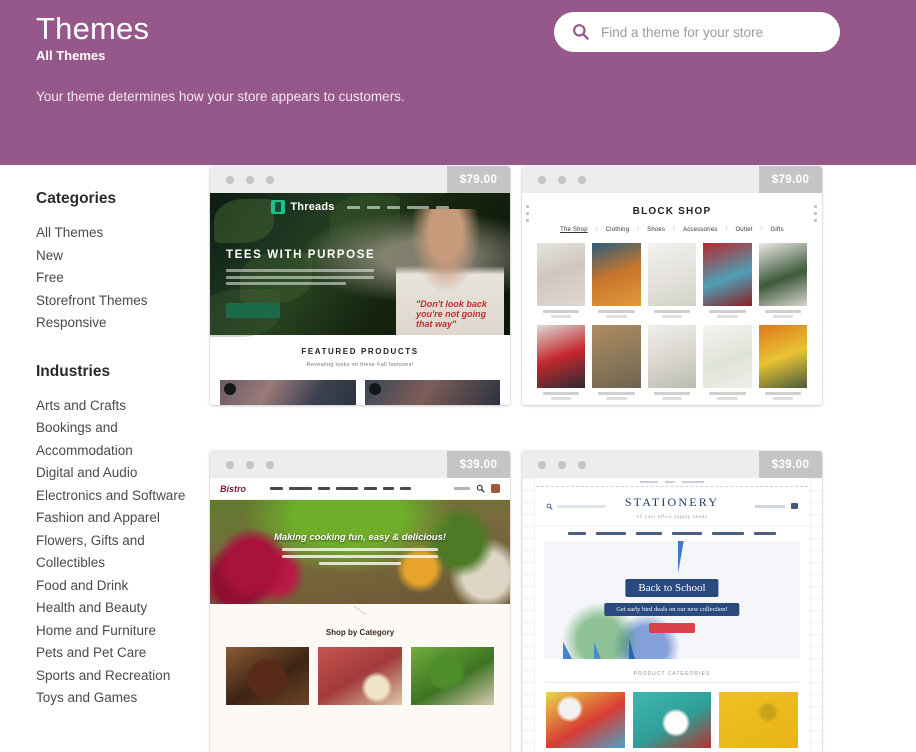 The height and width of the screenshot is (752, 916). I want to click on search-box, so click(697, 32).